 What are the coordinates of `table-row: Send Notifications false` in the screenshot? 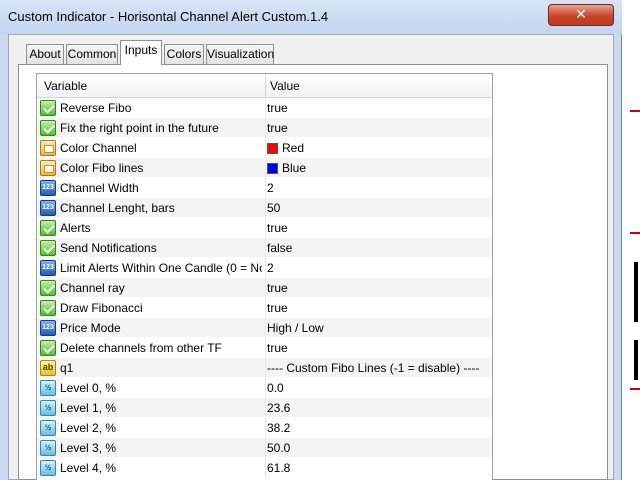 It's located at (264, 248).